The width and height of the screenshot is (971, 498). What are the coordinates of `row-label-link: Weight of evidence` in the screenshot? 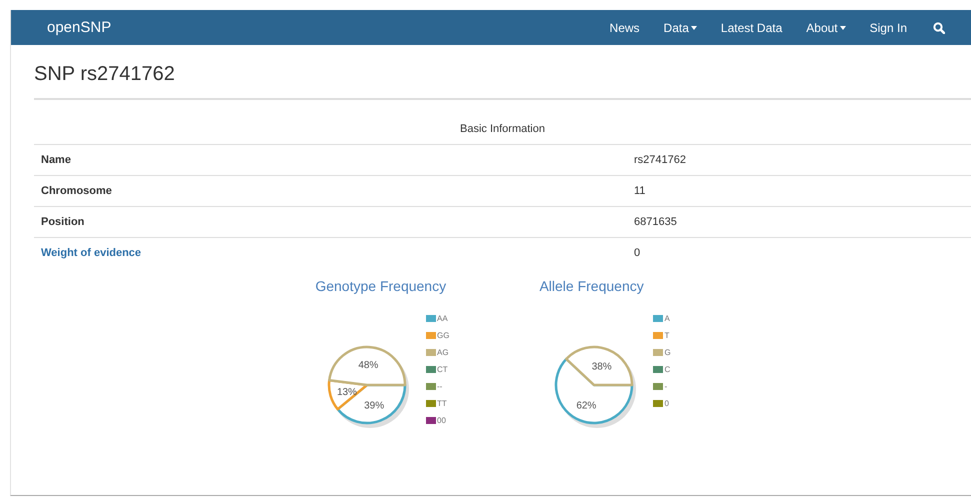 It's located at (334, 253).